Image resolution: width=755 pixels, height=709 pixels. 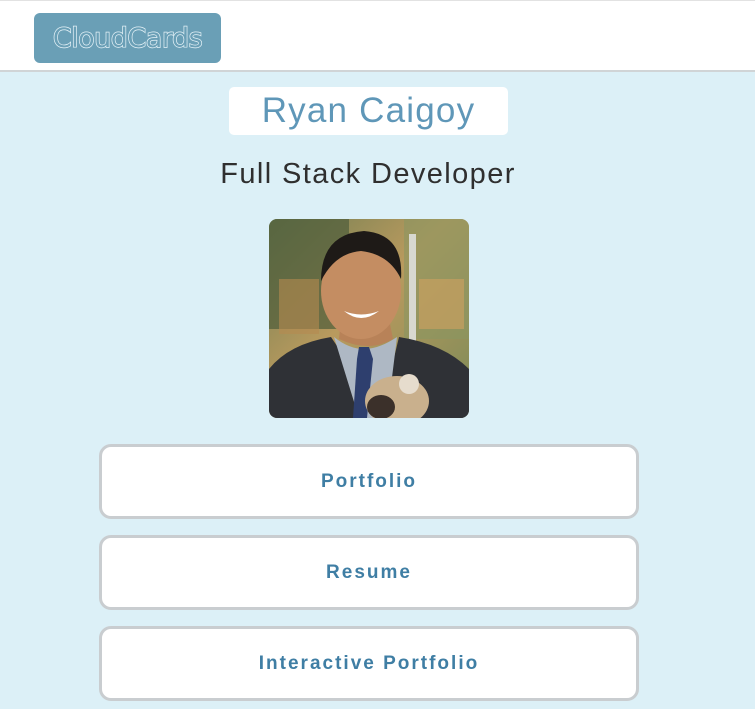 I want to click on interactive-portfolio-button-label: Interactive Portfolio, so click(x=369, y=663).